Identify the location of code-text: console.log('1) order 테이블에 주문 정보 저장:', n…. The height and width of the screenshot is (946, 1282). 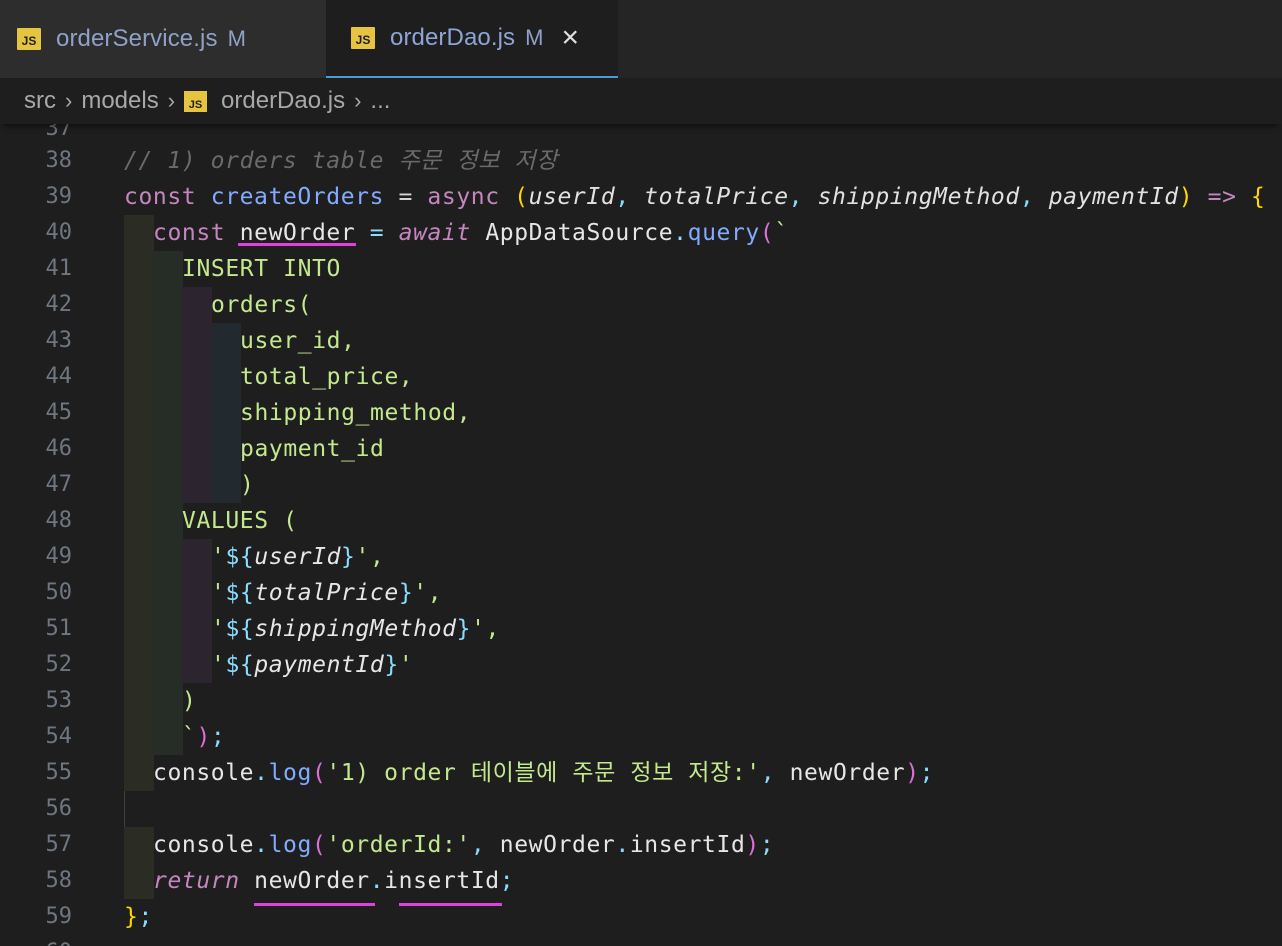
(544, 773).